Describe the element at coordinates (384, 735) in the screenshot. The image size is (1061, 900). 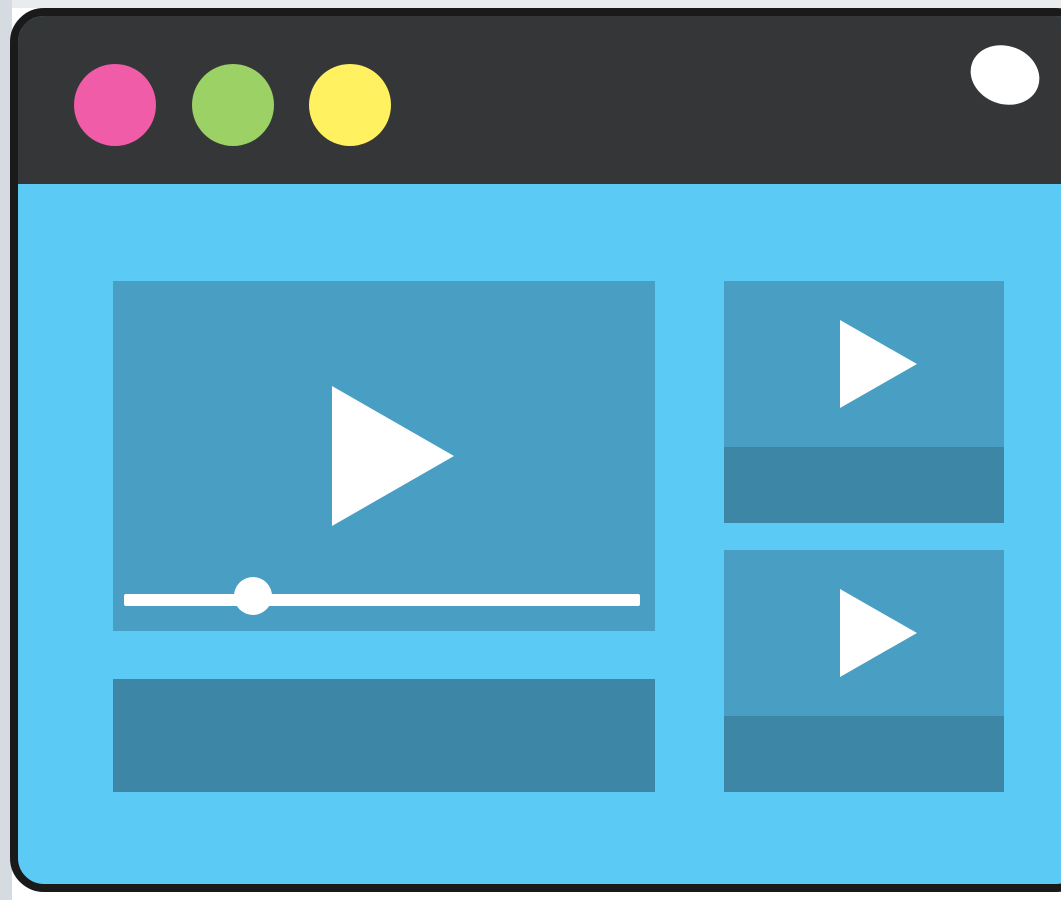
I see `video-description-panel` at that location.